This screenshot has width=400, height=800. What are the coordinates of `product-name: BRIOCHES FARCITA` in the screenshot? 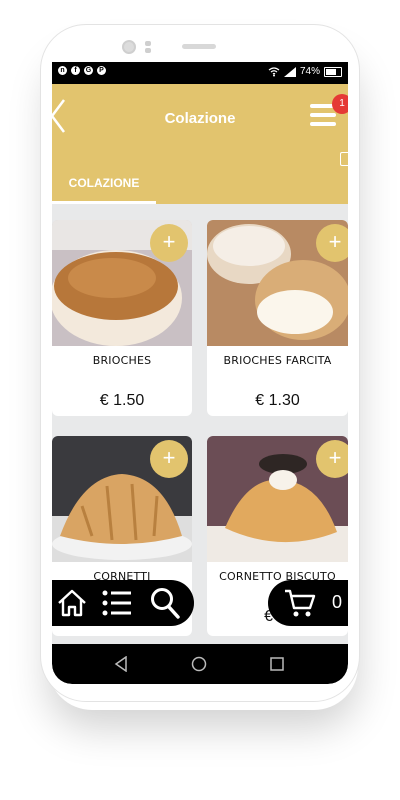 It's located at (277, 360).